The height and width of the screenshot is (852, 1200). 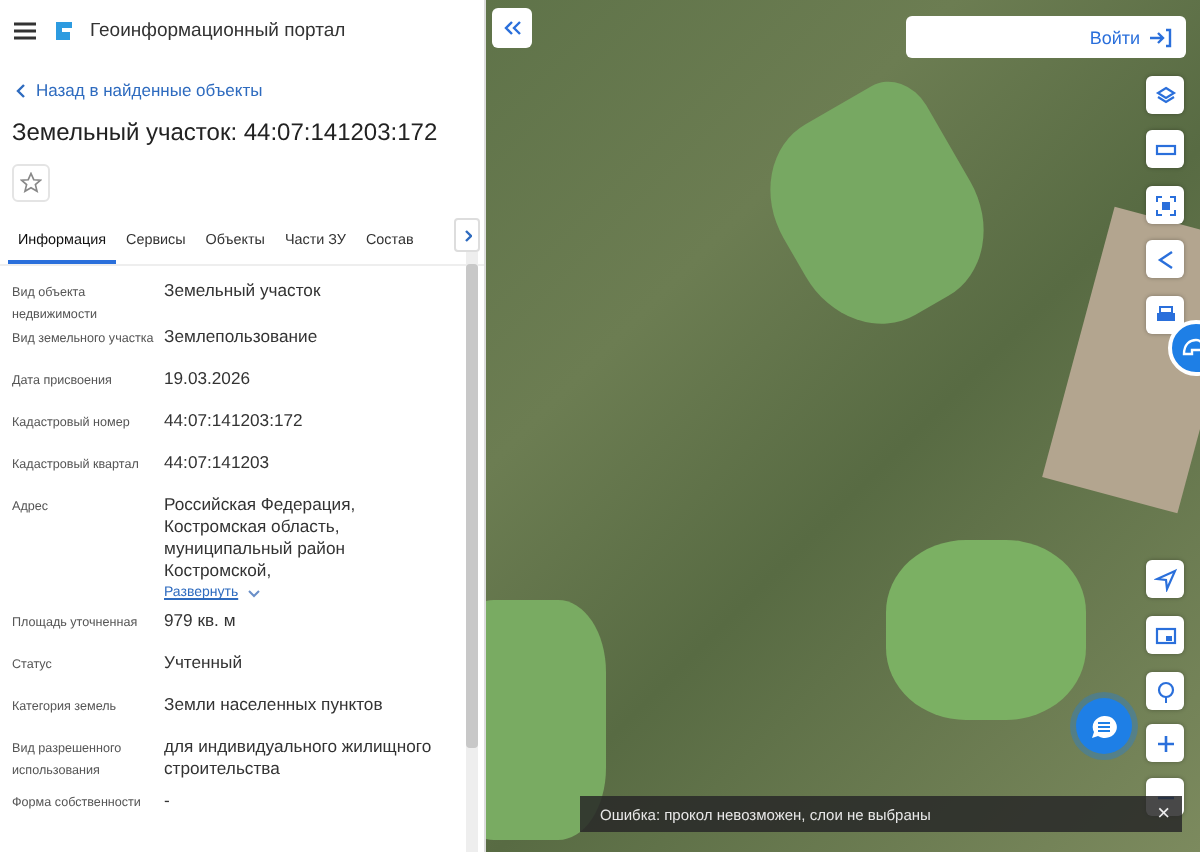 I want to click on printer-icon, so click(x=1165, y=315).